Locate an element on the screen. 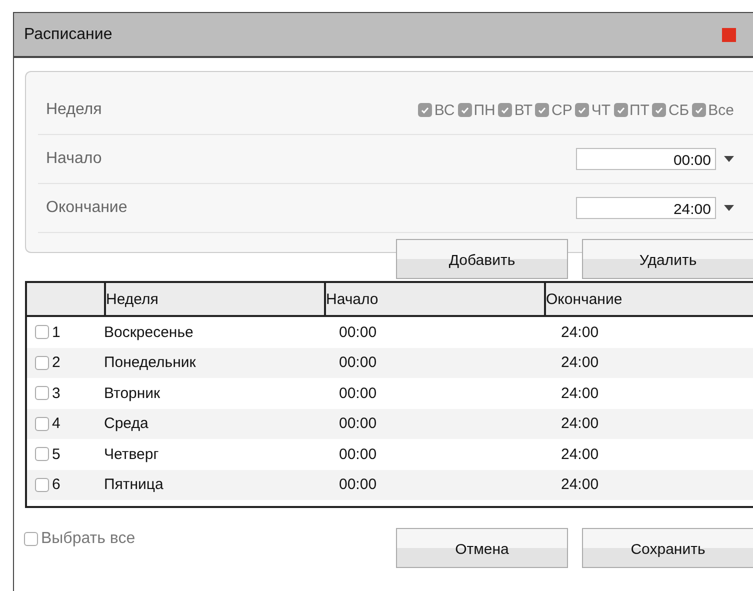  day-label: Все is located at coordinates (721, 110).